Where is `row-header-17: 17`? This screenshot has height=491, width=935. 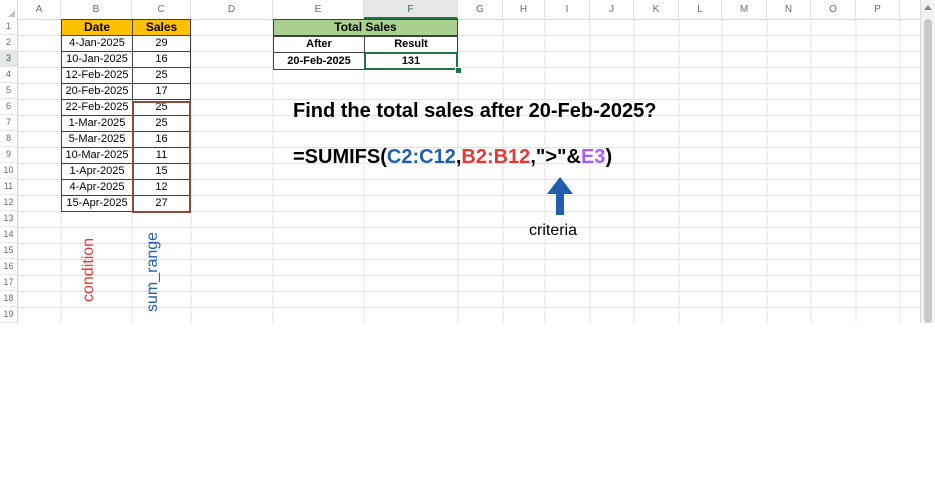
row-header-17: 17 is located at coordinates (9, 283).